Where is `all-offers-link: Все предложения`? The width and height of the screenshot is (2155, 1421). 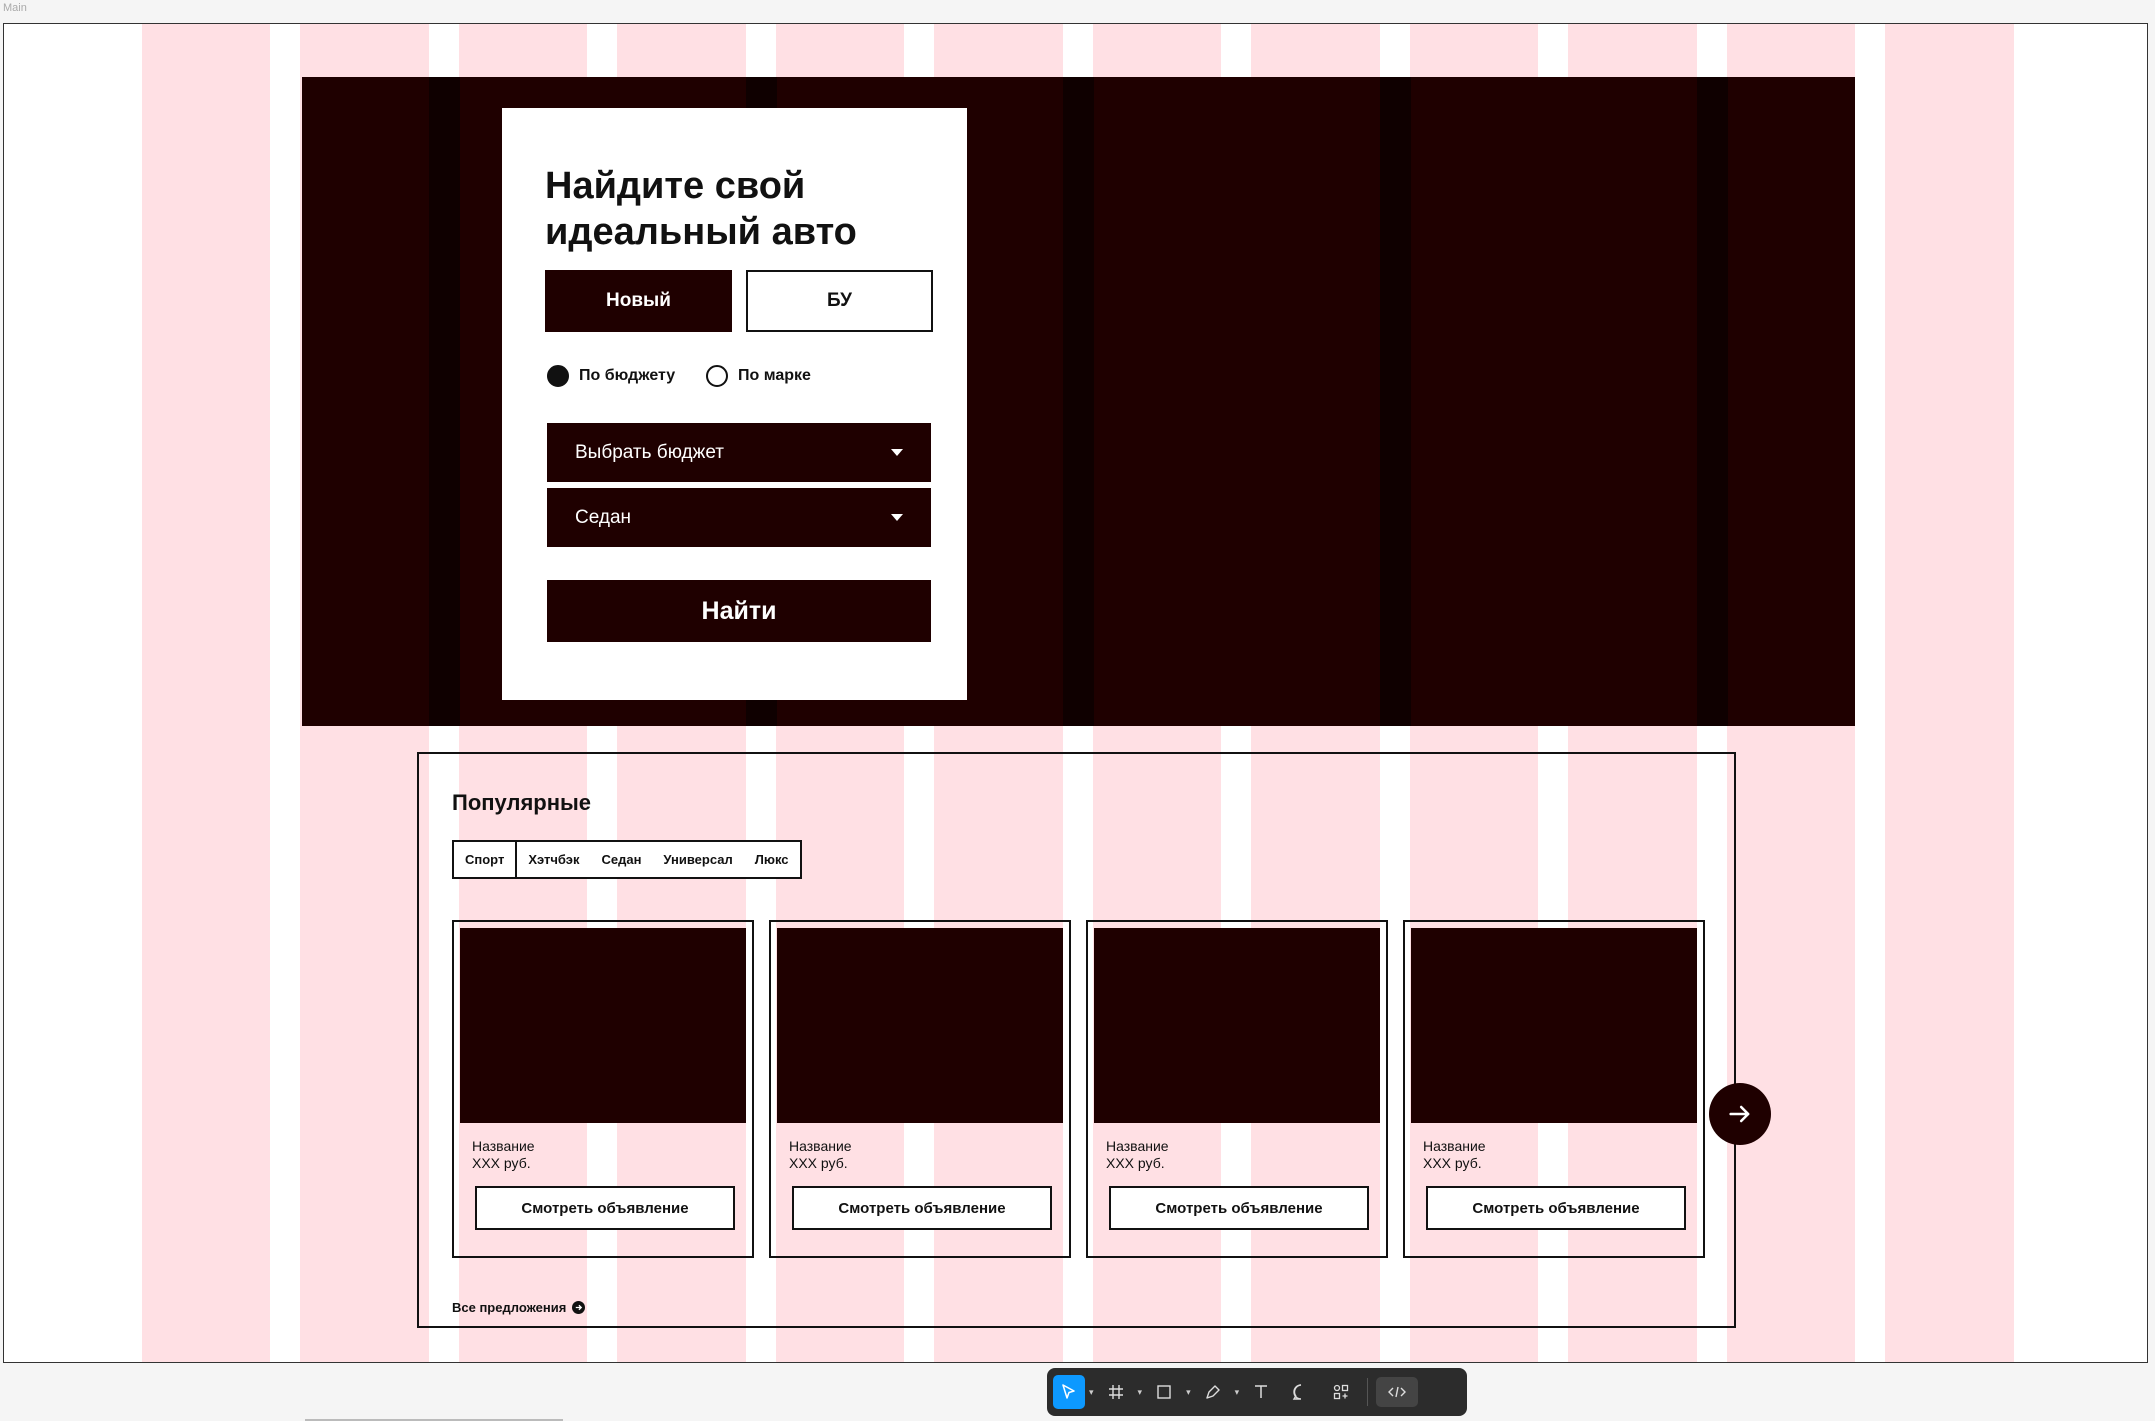
all-offers-link: Все предложения is located at coordinates (519, 1307).